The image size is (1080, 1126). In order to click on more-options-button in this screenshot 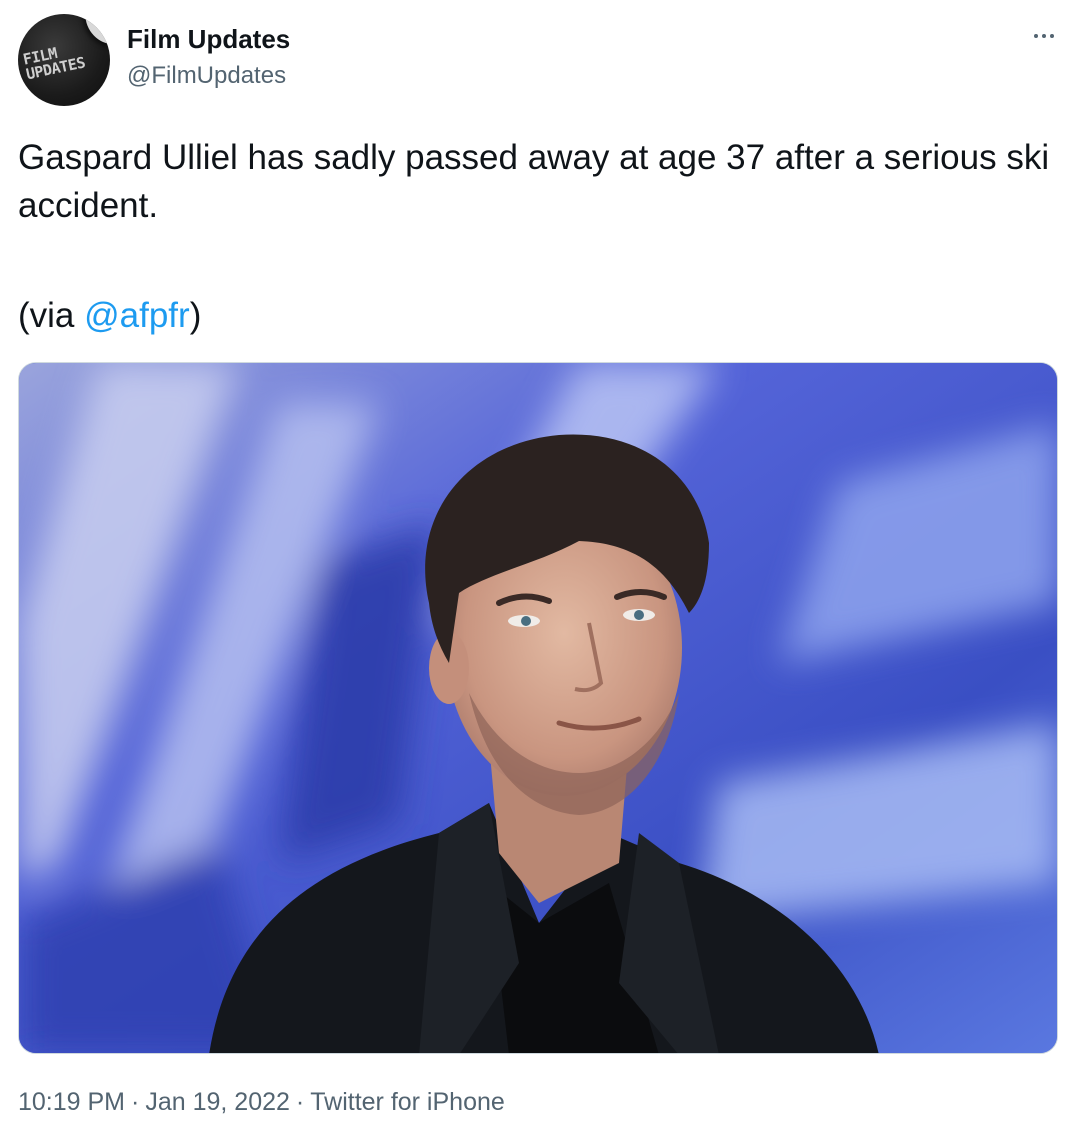, I will do `click(1044, 36)`.